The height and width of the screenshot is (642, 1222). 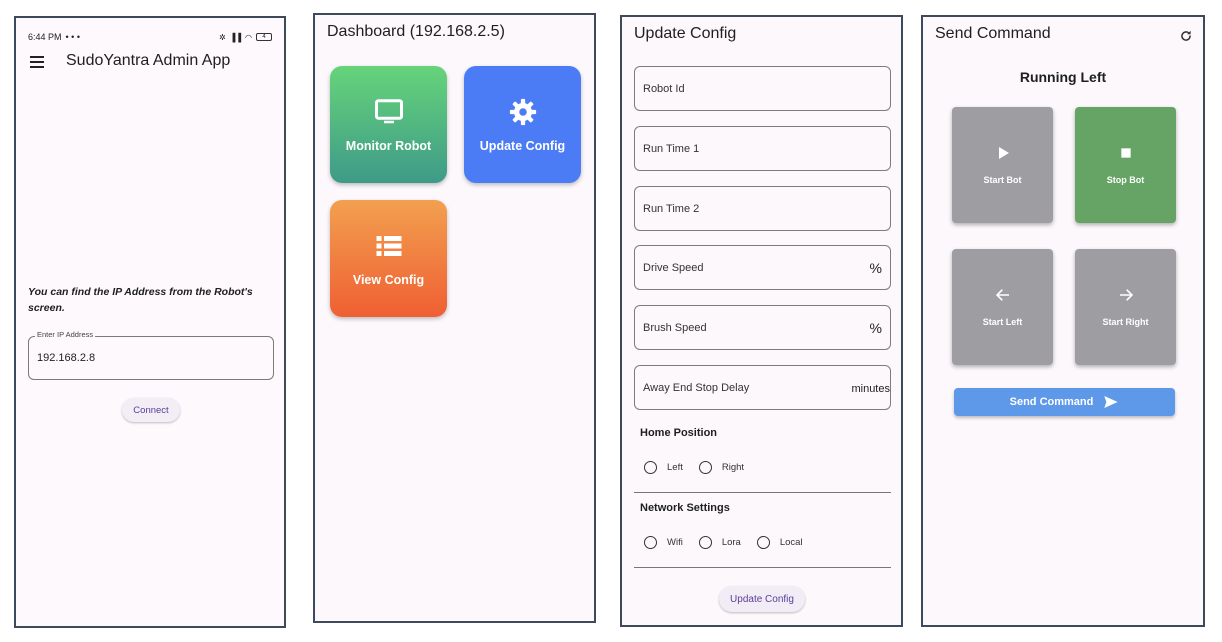 I want to click on send-command-button: Send Command, so click(x=1064, y=402).